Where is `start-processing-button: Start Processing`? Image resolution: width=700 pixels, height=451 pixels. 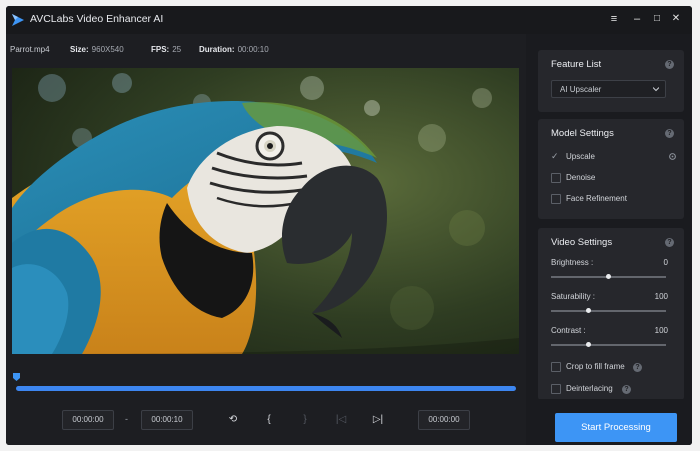 start-processing-button: Start Processing is located at coordinates (616, 427).